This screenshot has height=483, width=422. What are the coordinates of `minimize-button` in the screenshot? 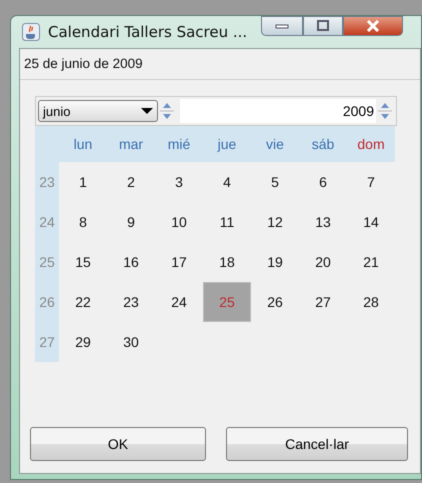 It's located at (282, 26).